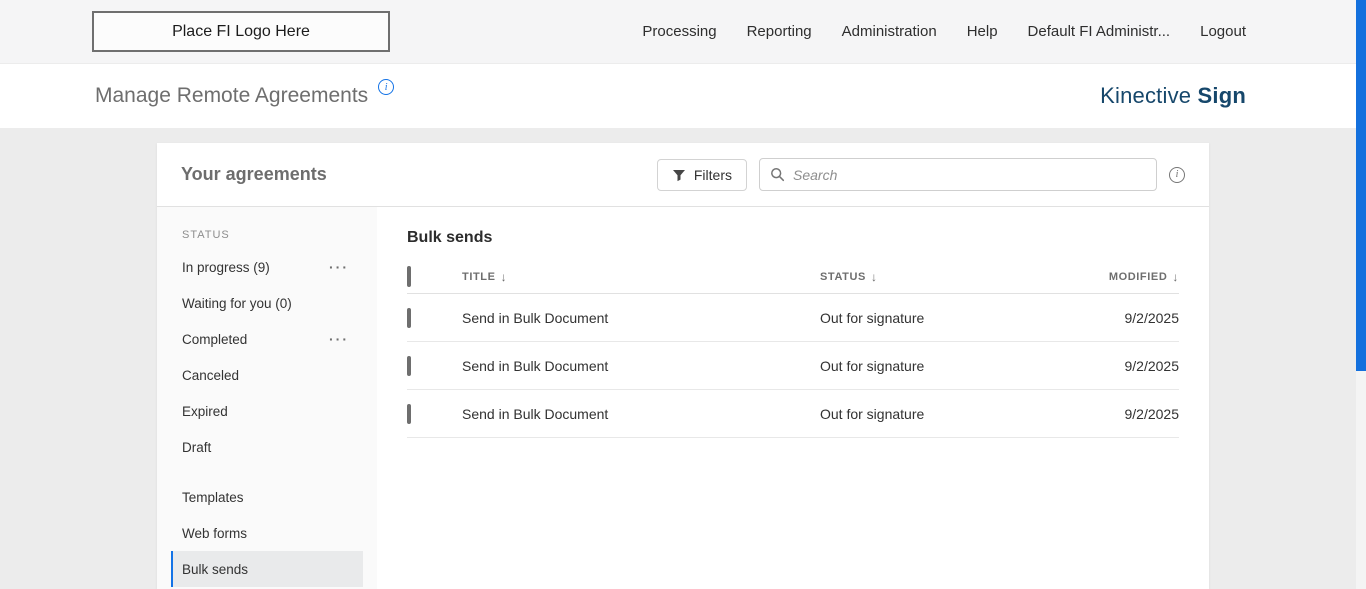 The image size is (1366, 589). I want to click on agreements-card-header: Your agreements Filters i, so click(683, 175).